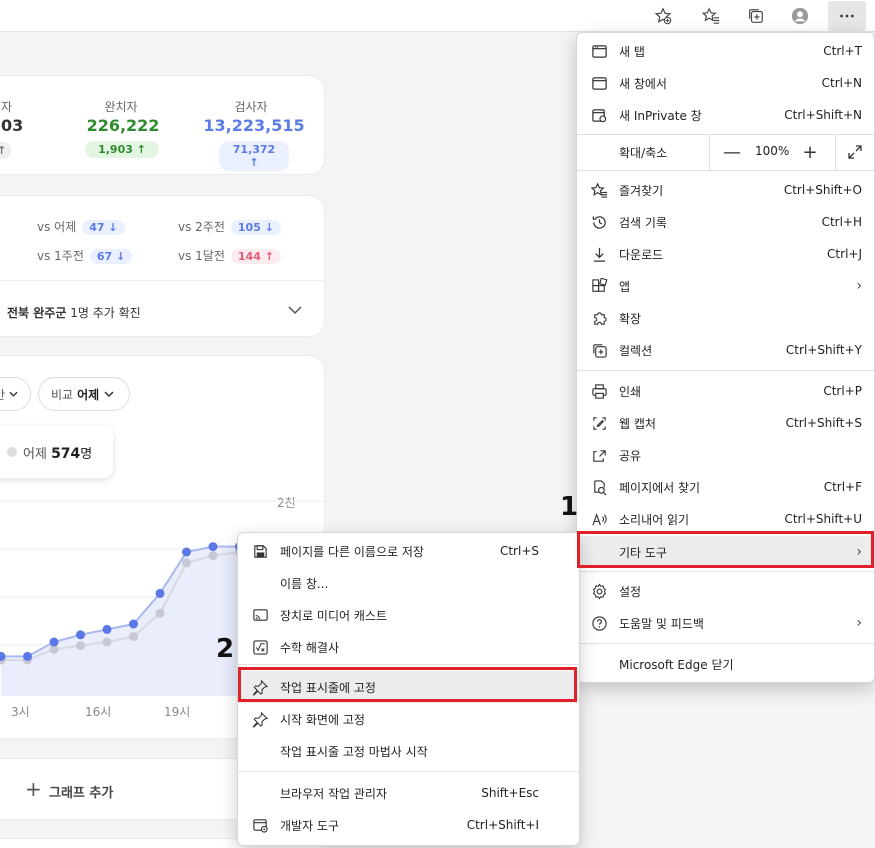  I want to click on menu-new-inprivate: 새 InPrivate 창 Ctrl+Shift+N, so click(725, 115).